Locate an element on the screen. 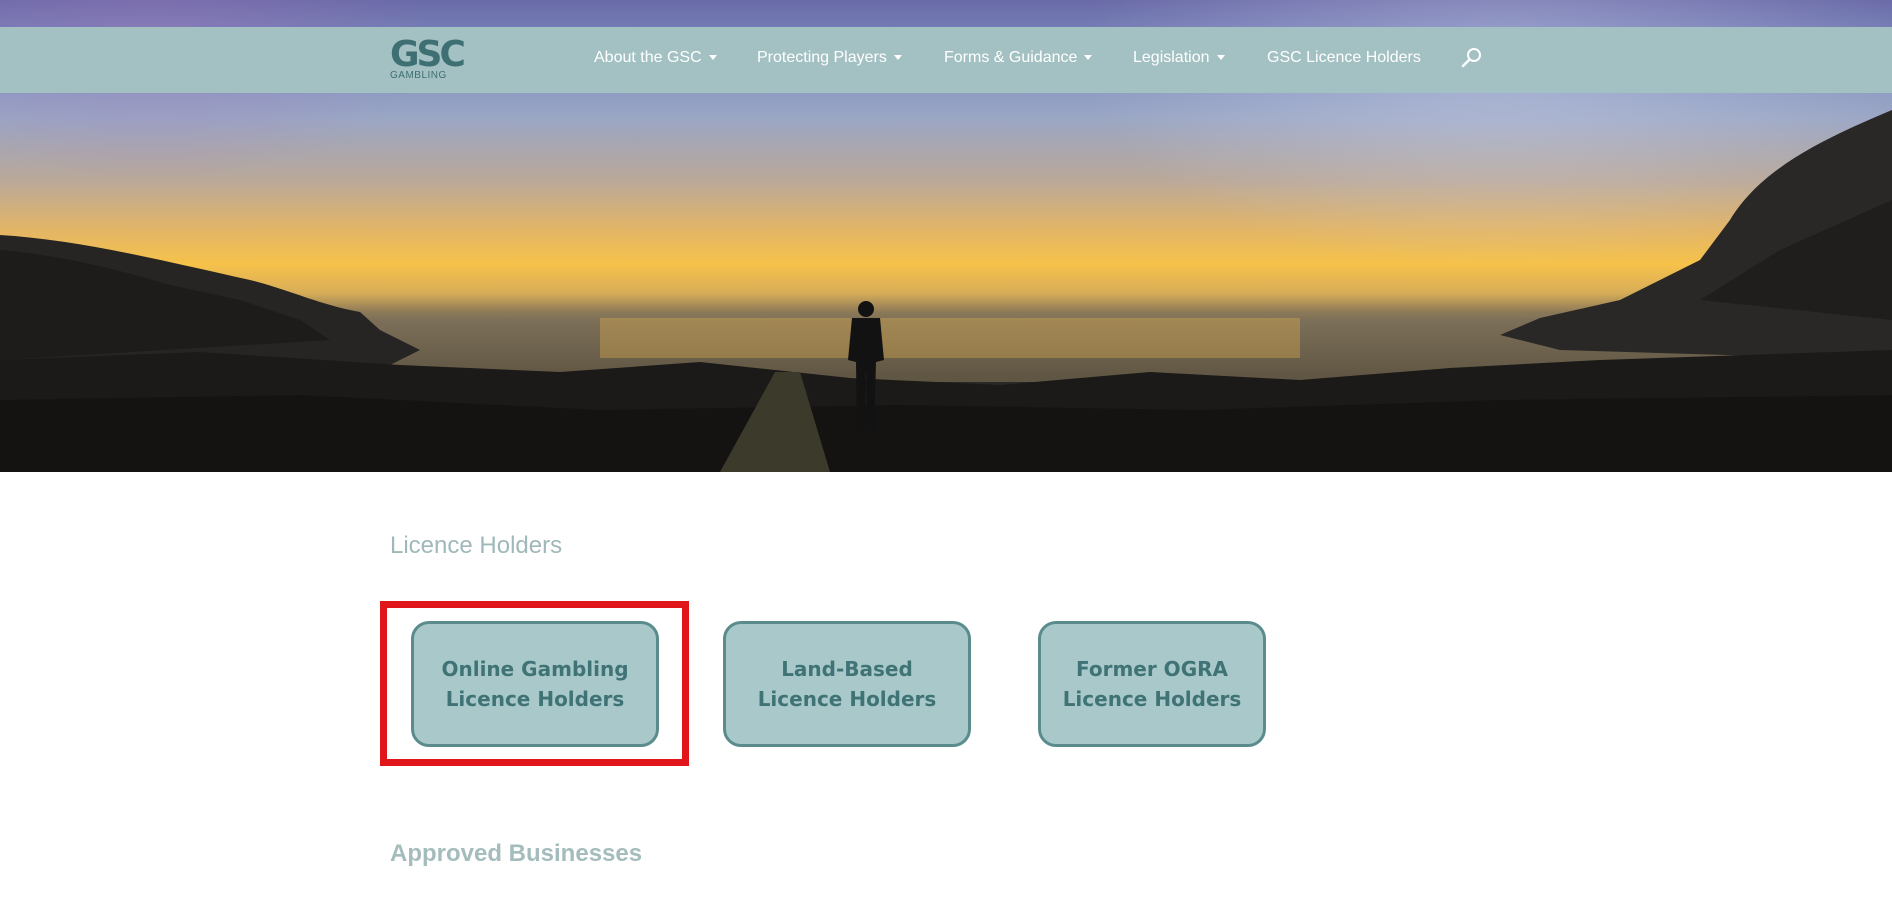  tile-label-line1: Former OGRA is located at coordinates (1152, 669).